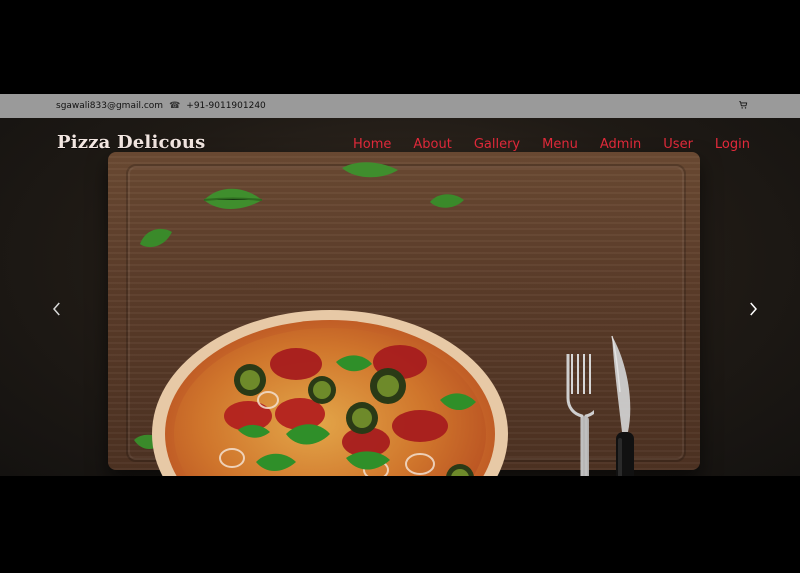  I want to click on main-nav: Home About Gallery Menu Admin User Login, so click(551, 144).